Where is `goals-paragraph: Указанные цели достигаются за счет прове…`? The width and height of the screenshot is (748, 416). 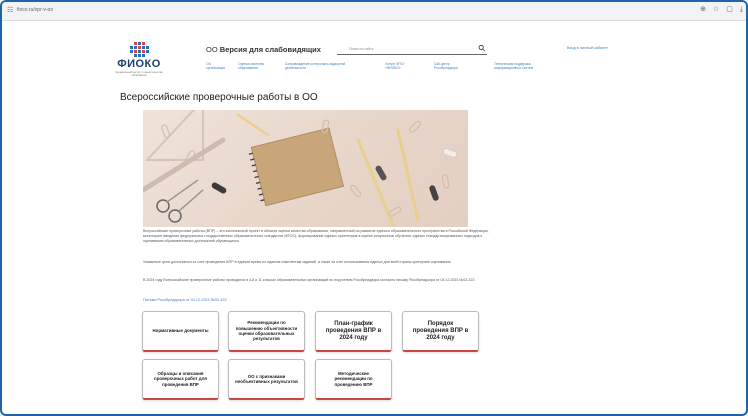 goals-paragraph: Указанные цели достигаются за счет прове… is located at coordinates (297, 262).